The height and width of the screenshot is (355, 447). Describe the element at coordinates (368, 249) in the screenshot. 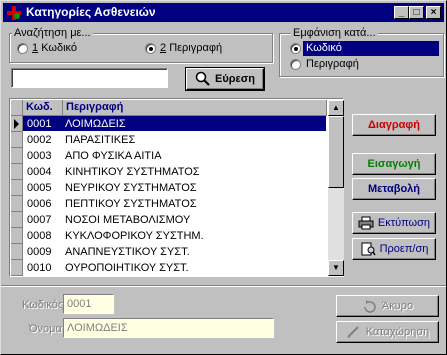

I see `print-preview-icon` at that location.